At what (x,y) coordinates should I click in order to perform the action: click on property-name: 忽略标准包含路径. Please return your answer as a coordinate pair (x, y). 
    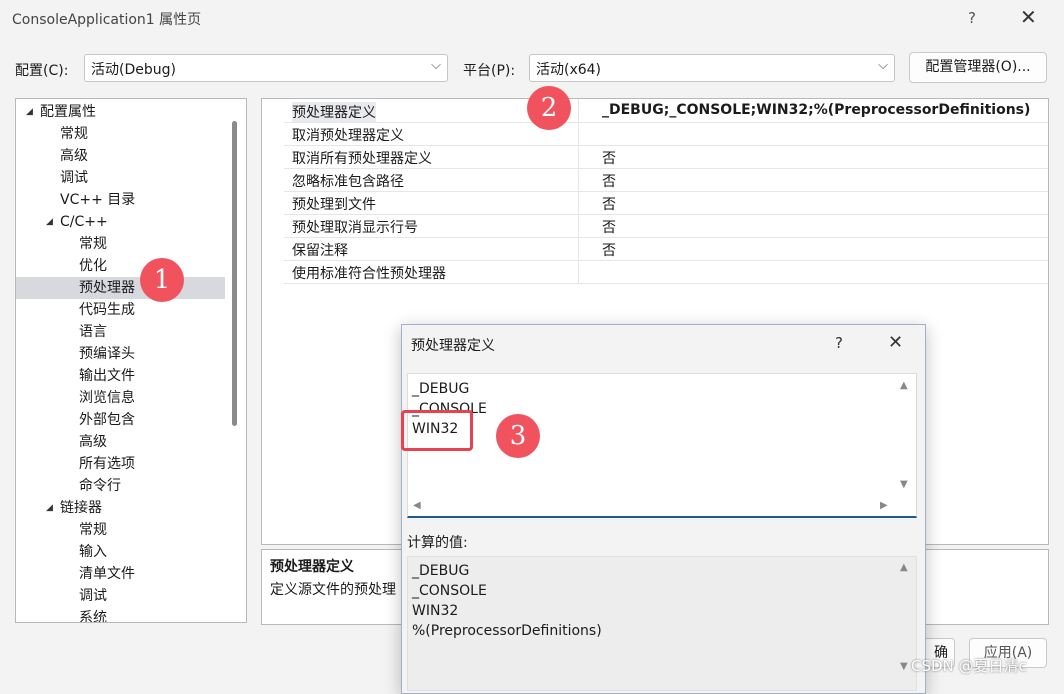
    Looking at the image, I should click on (348, 182).